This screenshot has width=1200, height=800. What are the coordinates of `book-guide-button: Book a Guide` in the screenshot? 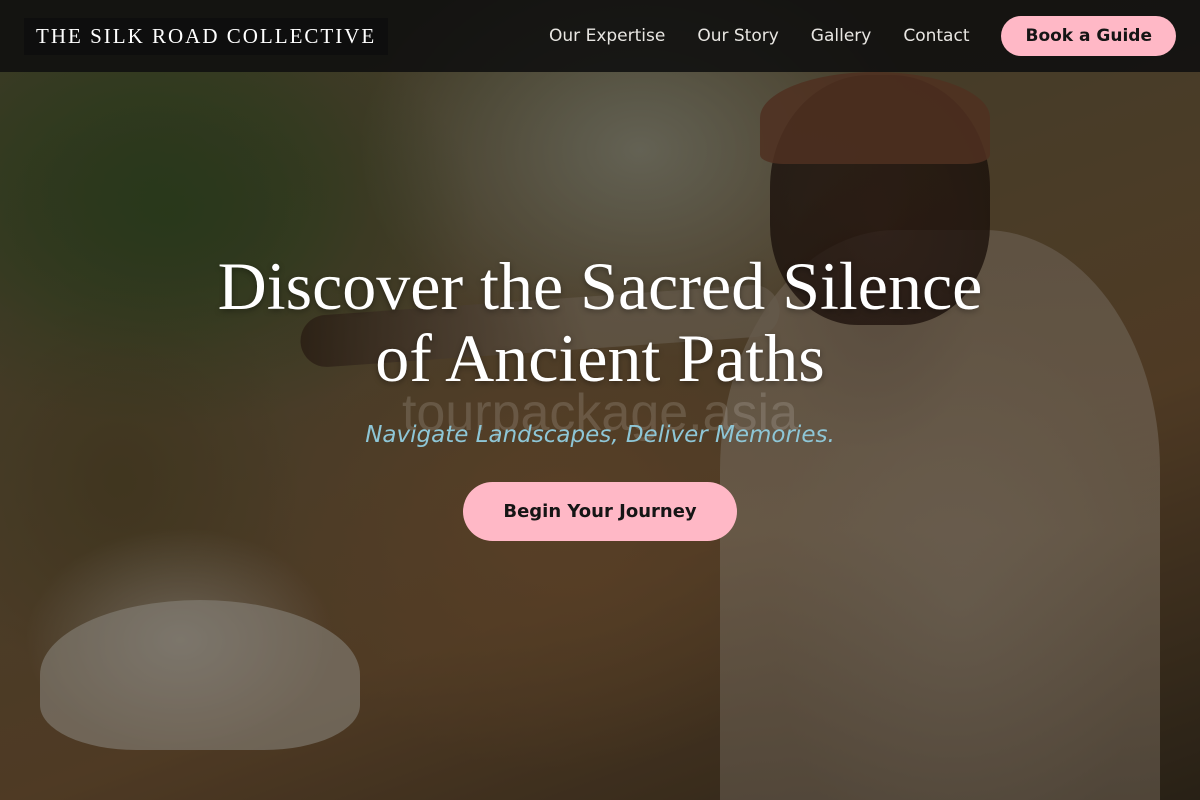 It's located at (1088, 36).